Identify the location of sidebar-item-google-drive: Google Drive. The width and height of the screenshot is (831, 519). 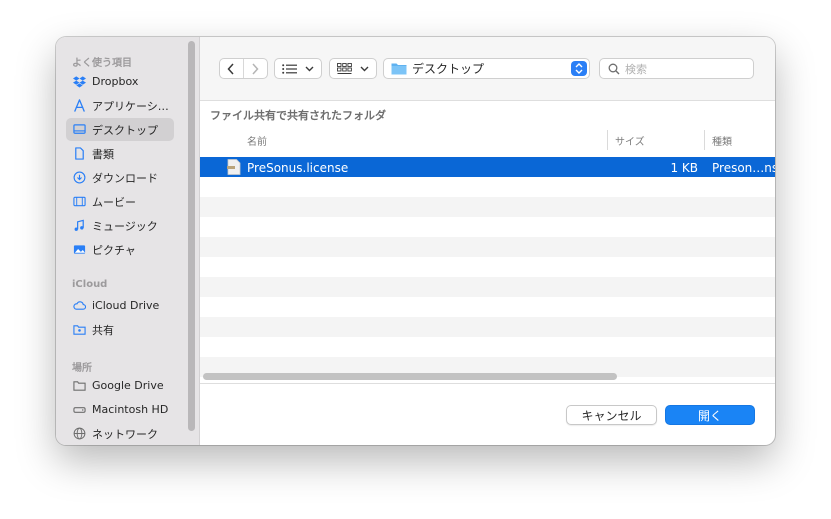
(120, 385).